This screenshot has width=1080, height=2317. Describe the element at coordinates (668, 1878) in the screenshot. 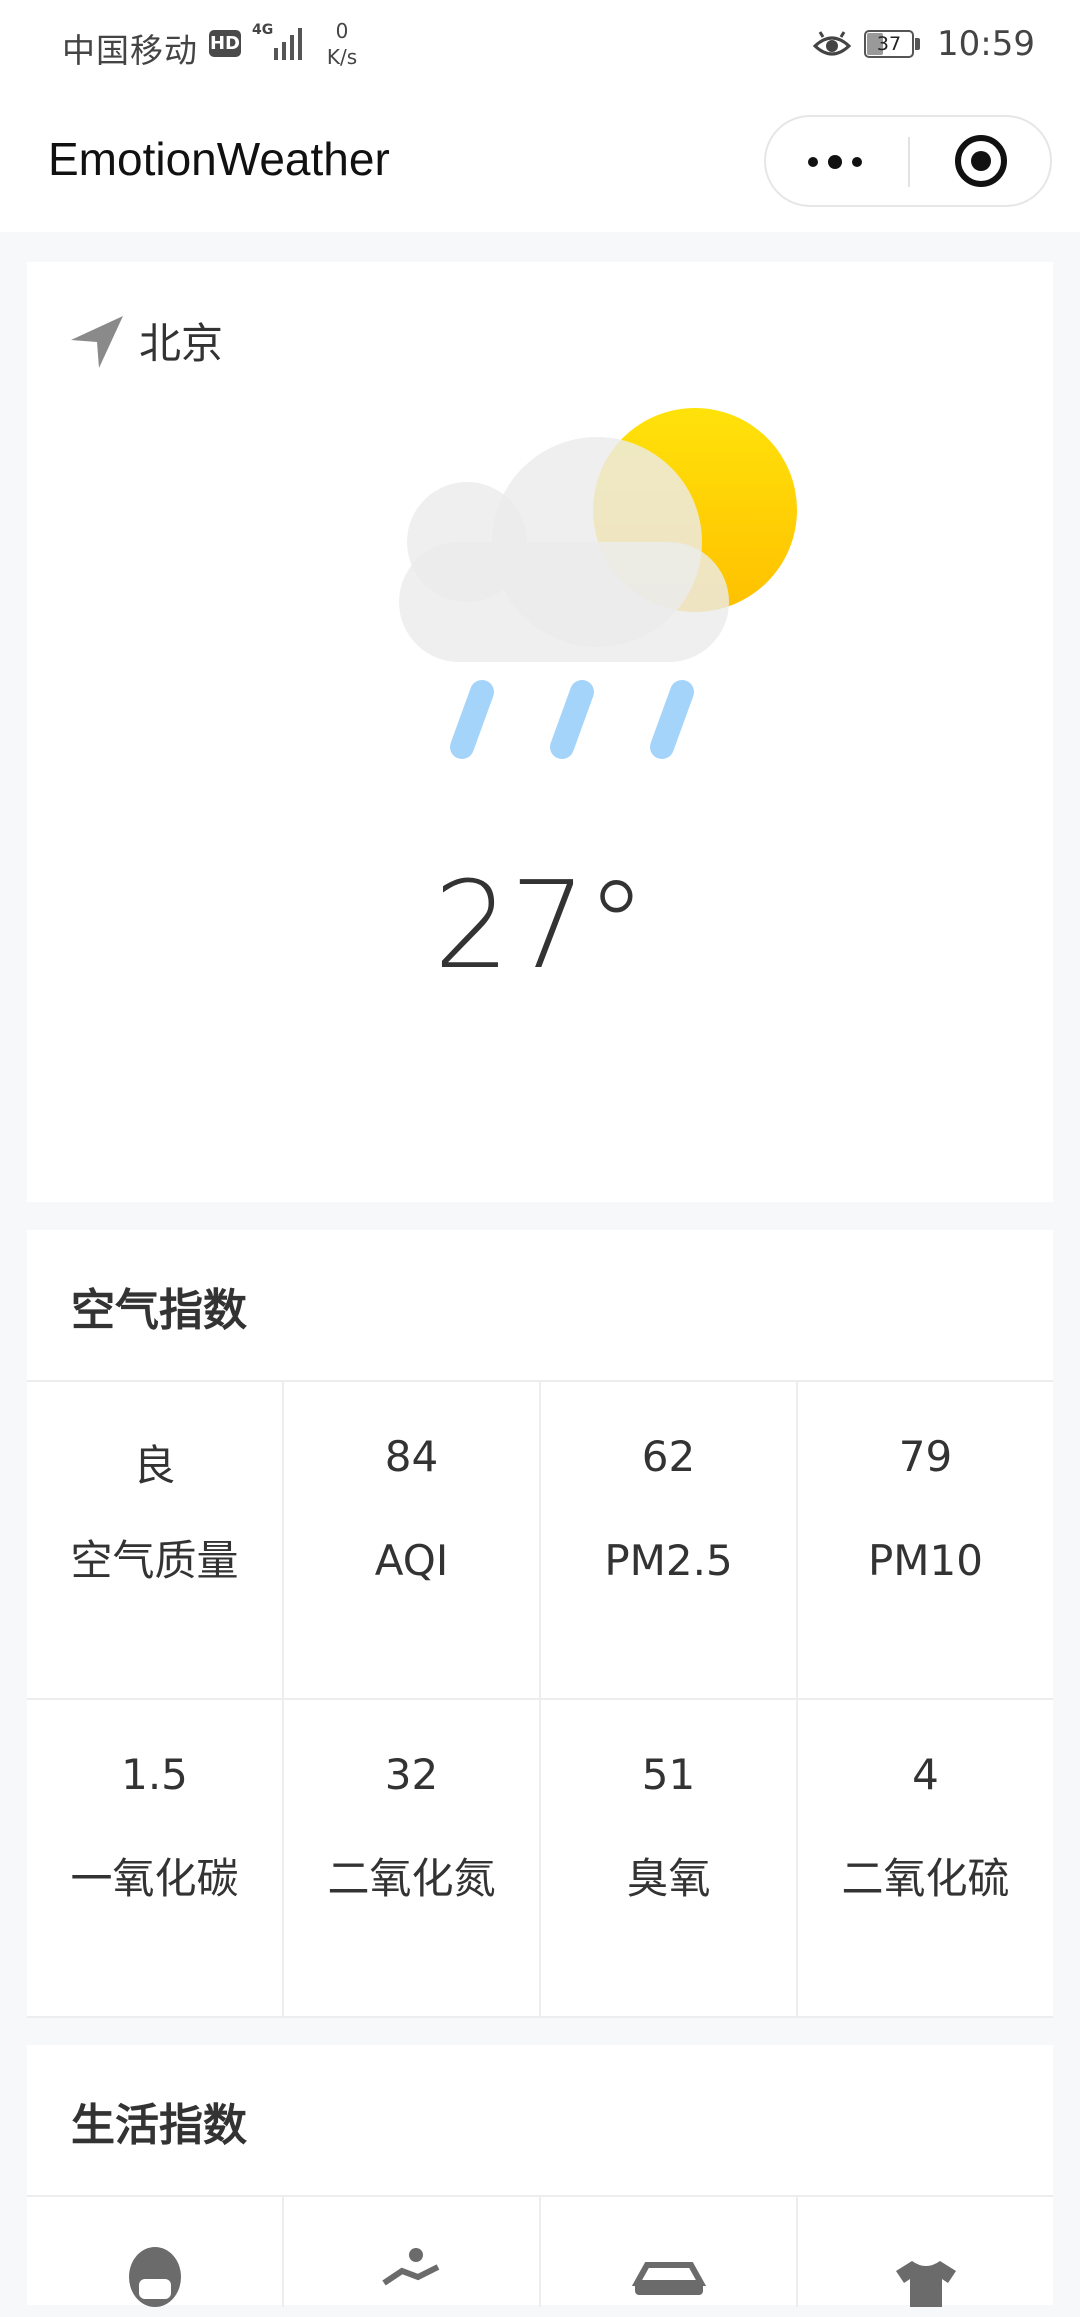

I see `air-label: 臭氧` at that location.